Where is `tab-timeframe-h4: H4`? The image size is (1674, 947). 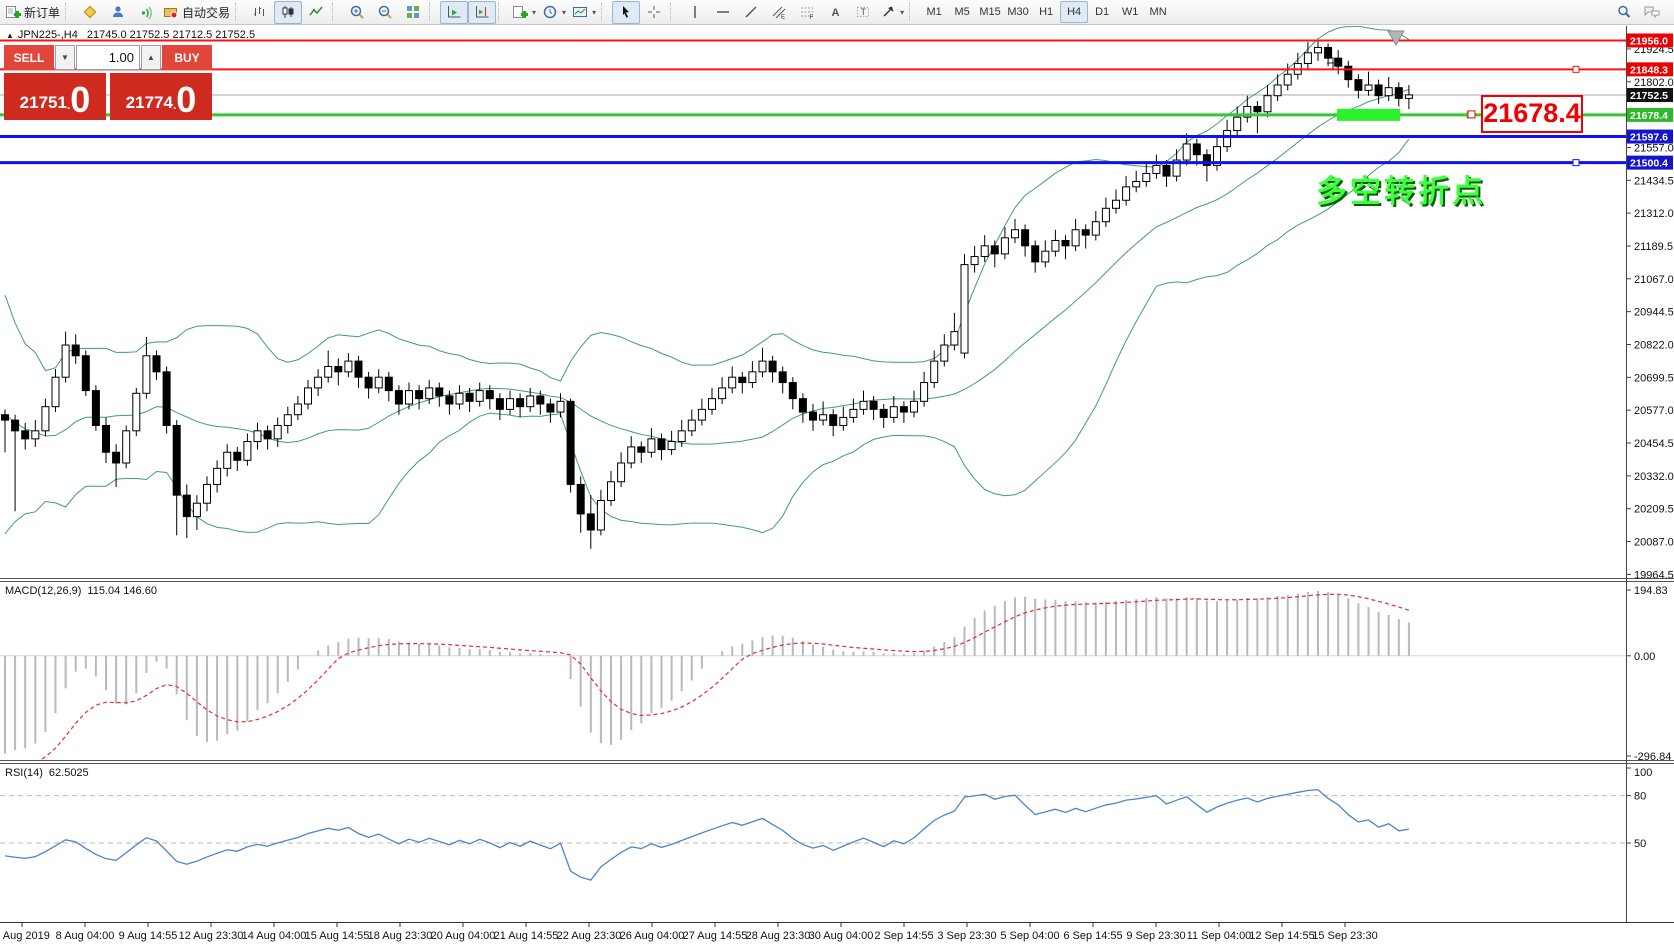
tab-timeframe-h4: H4 is located at coordinates (1074, 12).